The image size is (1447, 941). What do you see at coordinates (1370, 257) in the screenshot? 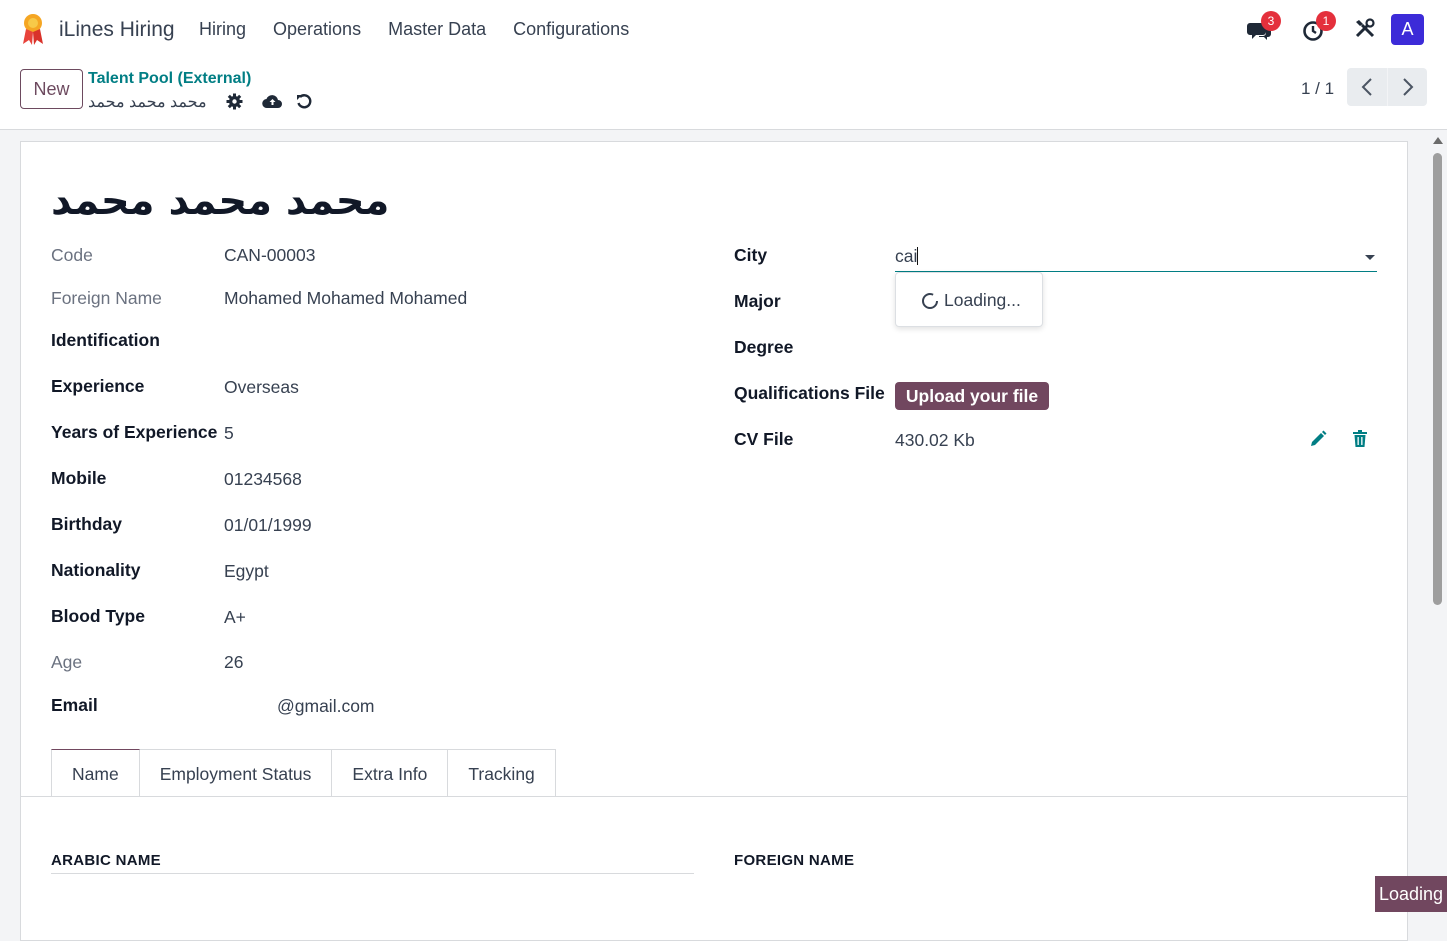
I see `chevron-down-icon` at bounding box center [1370, 257].